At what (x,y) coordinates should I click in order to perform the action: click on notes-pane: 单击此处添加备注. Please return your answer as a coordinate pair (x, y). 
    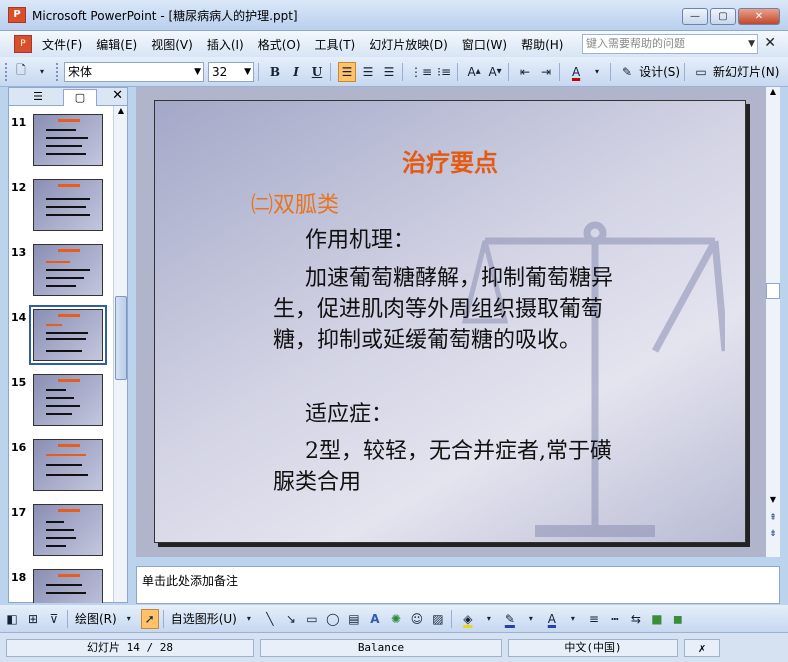
    Looking at the image, I should click on (458, 585).